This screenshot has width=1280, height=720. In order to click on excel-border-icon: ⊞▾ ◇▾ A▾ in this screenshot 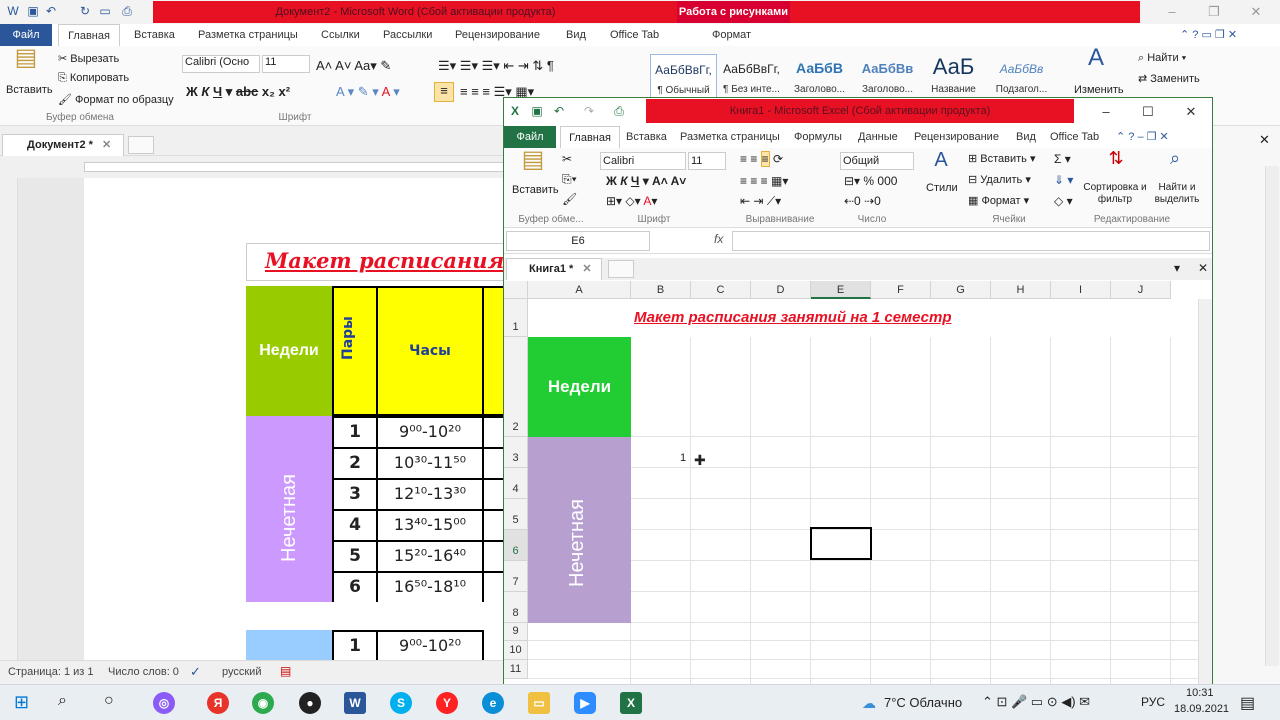, I will do `click(631, 201)`.